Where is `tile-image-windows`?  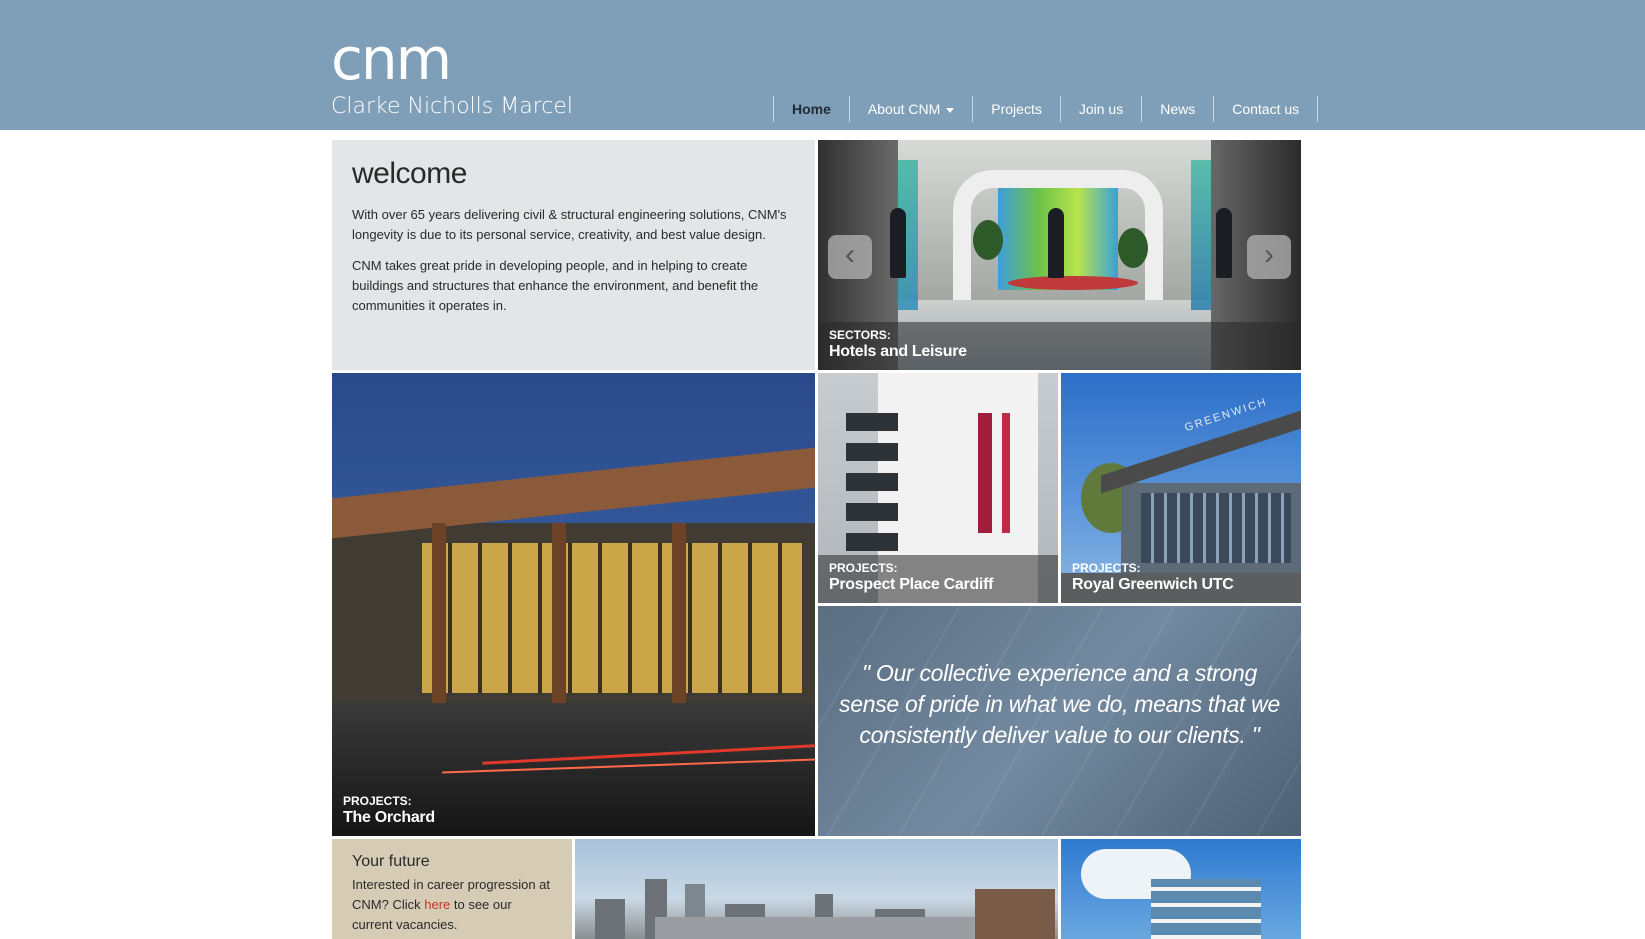 tile-image-windows is located at coordinates (1216, 528).